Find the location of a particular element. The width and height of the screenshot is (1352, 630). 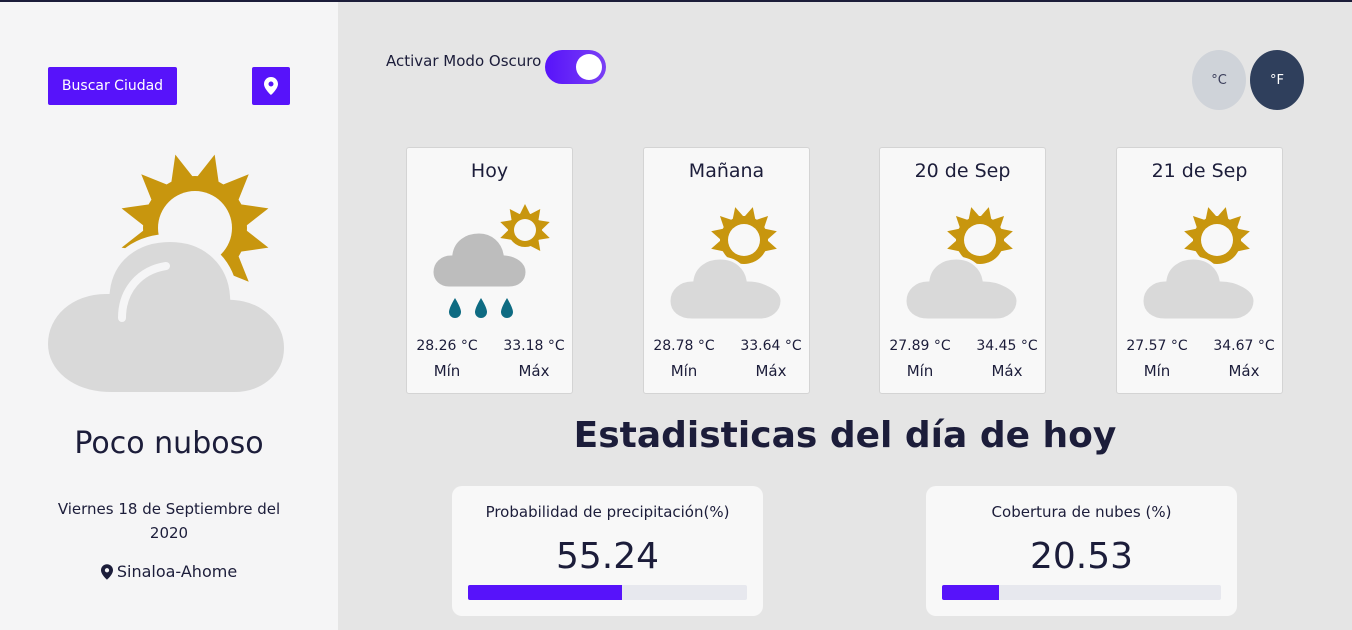

stat-value: 20.53 is located at coordinates (1081, 556).